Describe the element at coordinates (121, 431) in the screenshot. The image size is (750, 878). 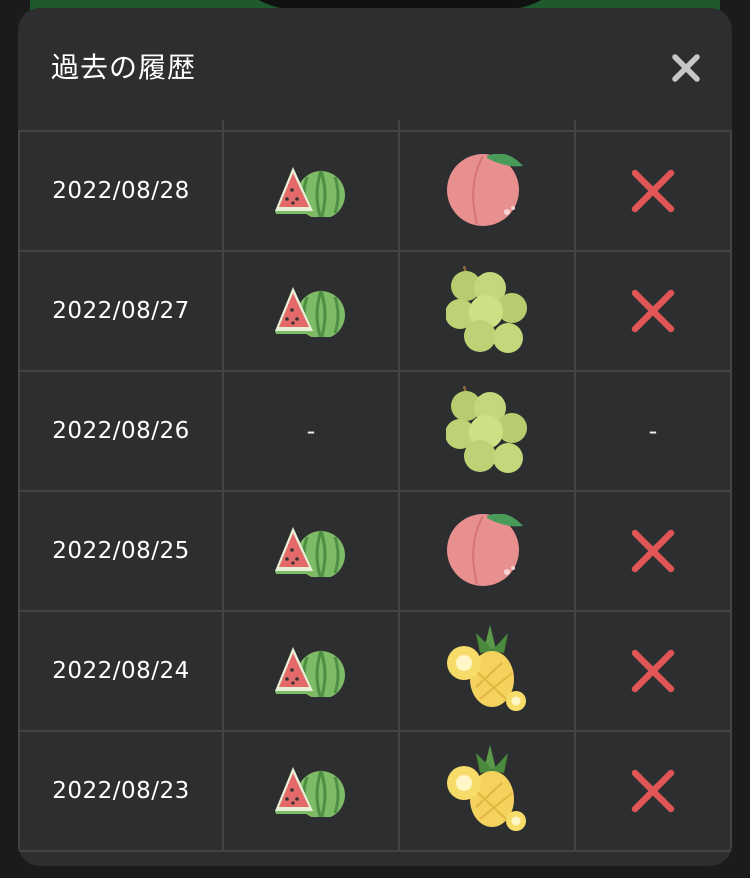
I see `date-cell: 2022/08/26` at that location.